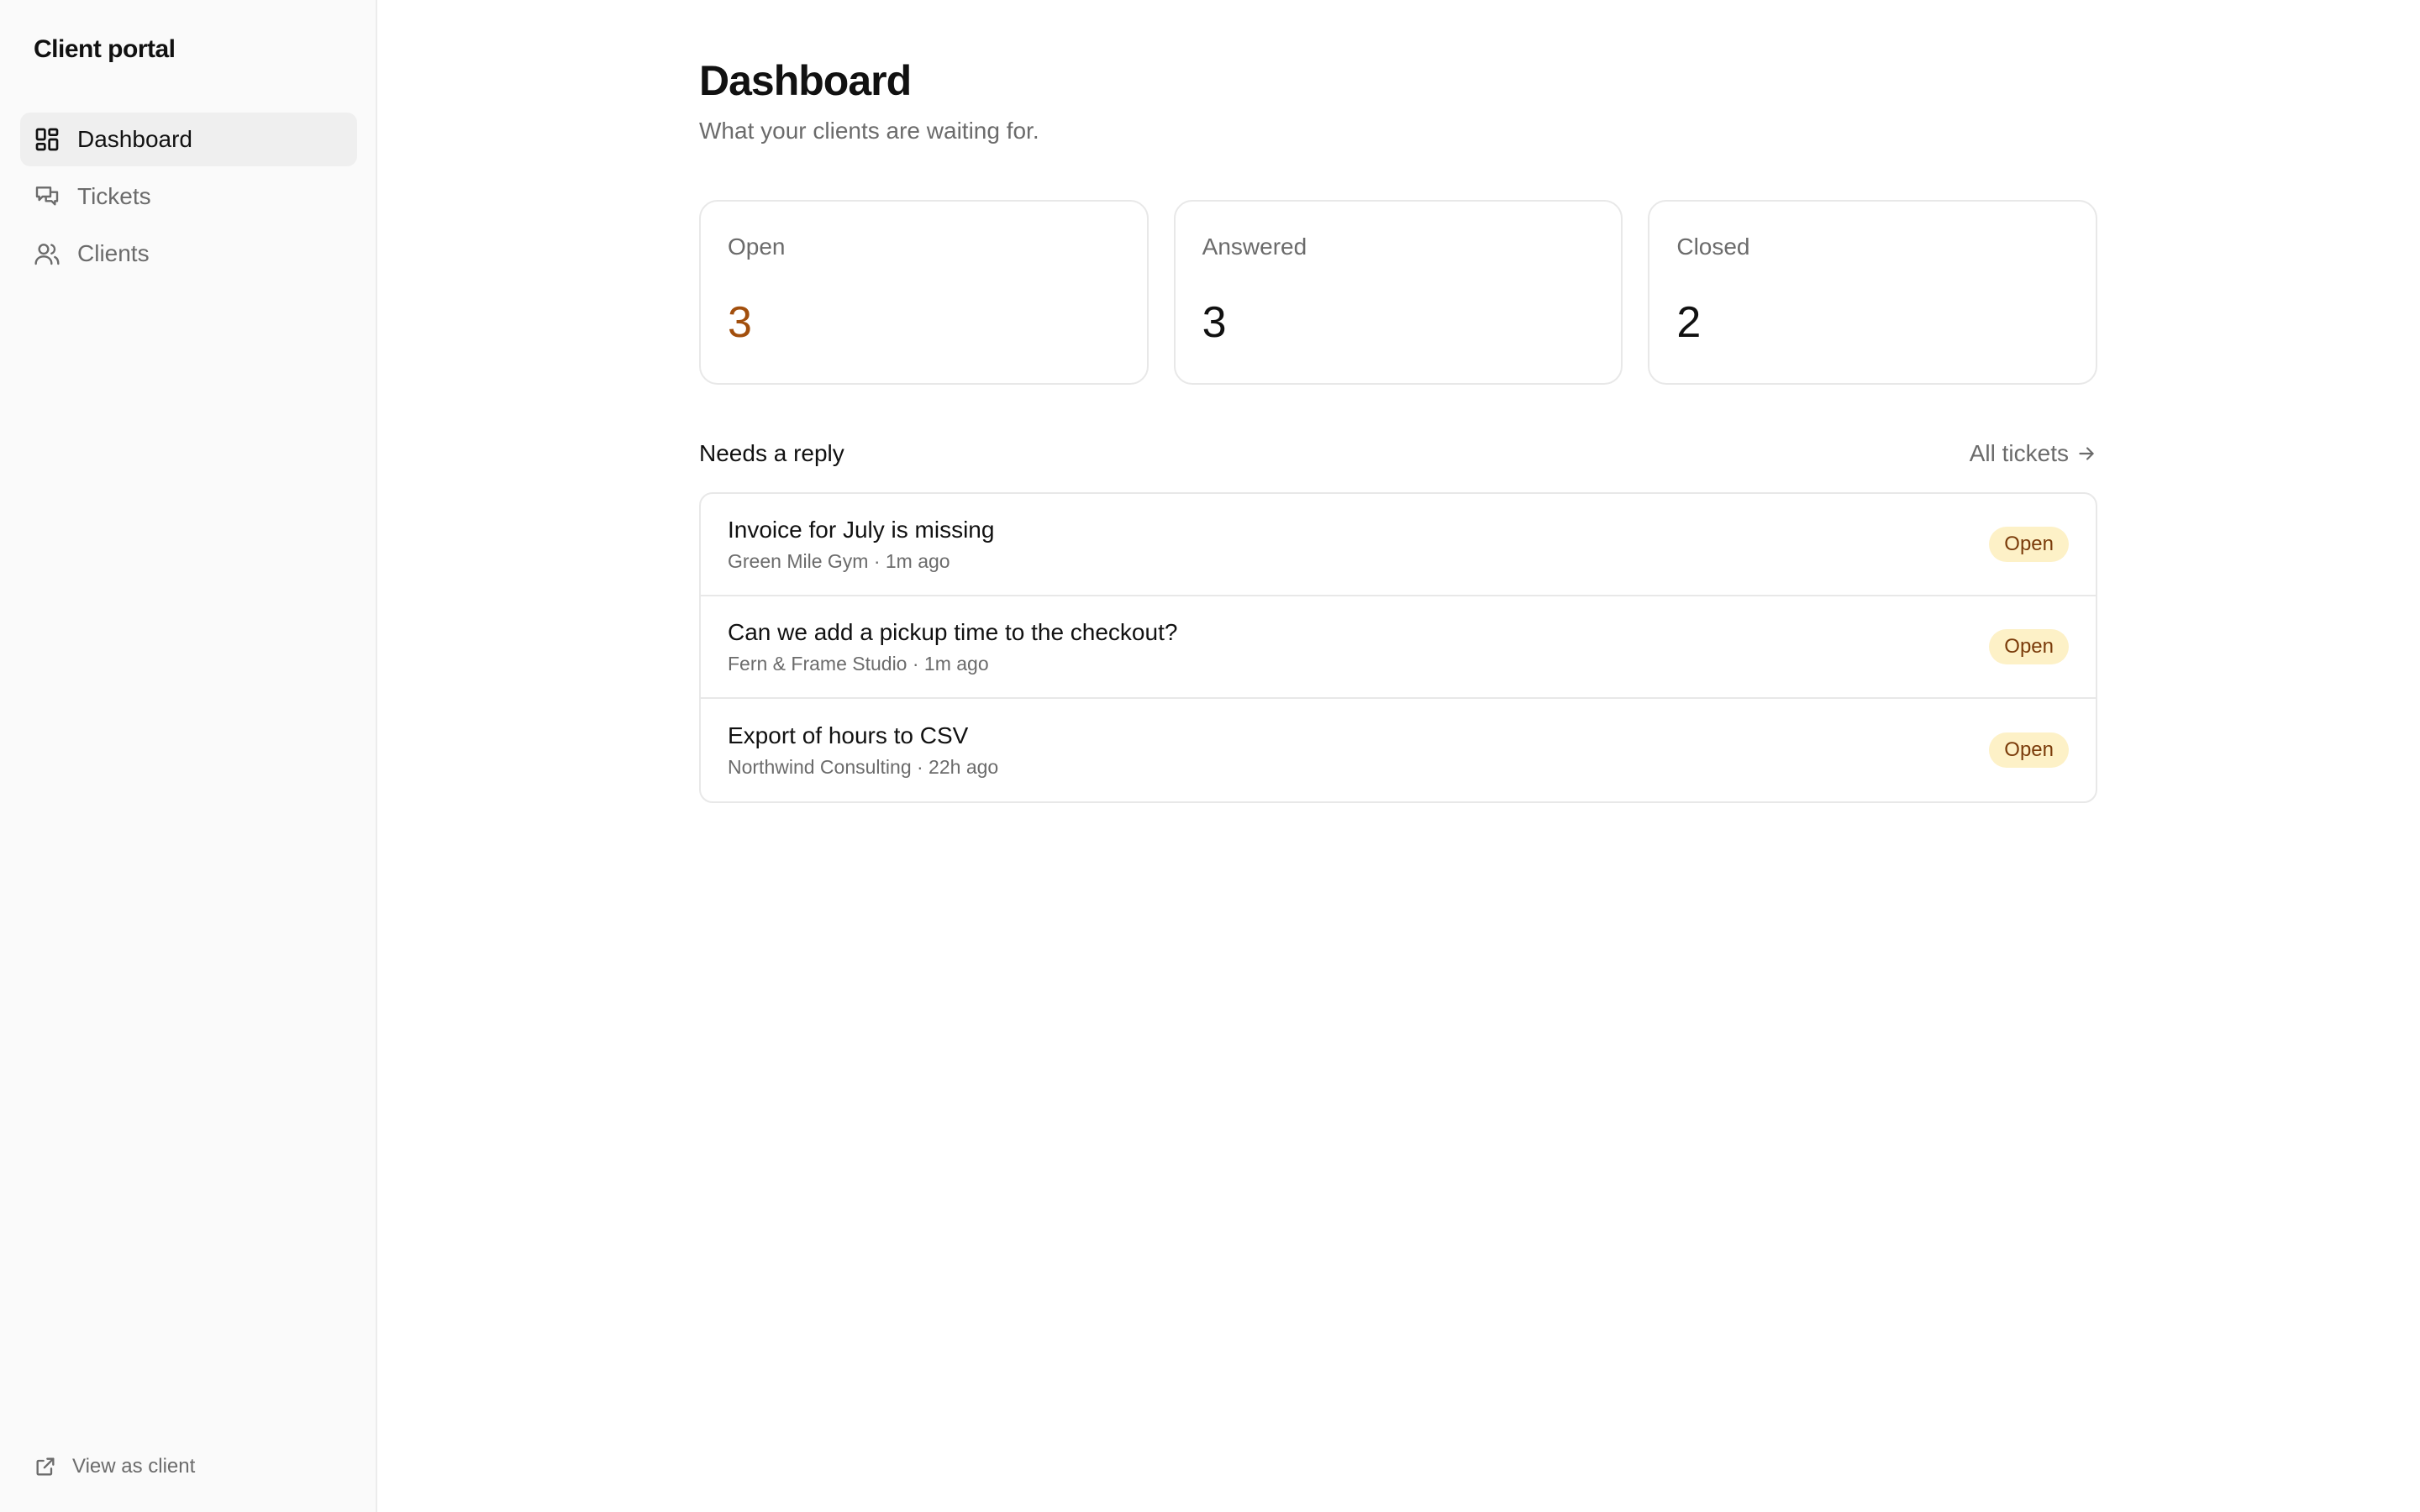 This screenshot has width=2420, height=1512. I want to click on dashboard-grid-icon, so click(47, 139).